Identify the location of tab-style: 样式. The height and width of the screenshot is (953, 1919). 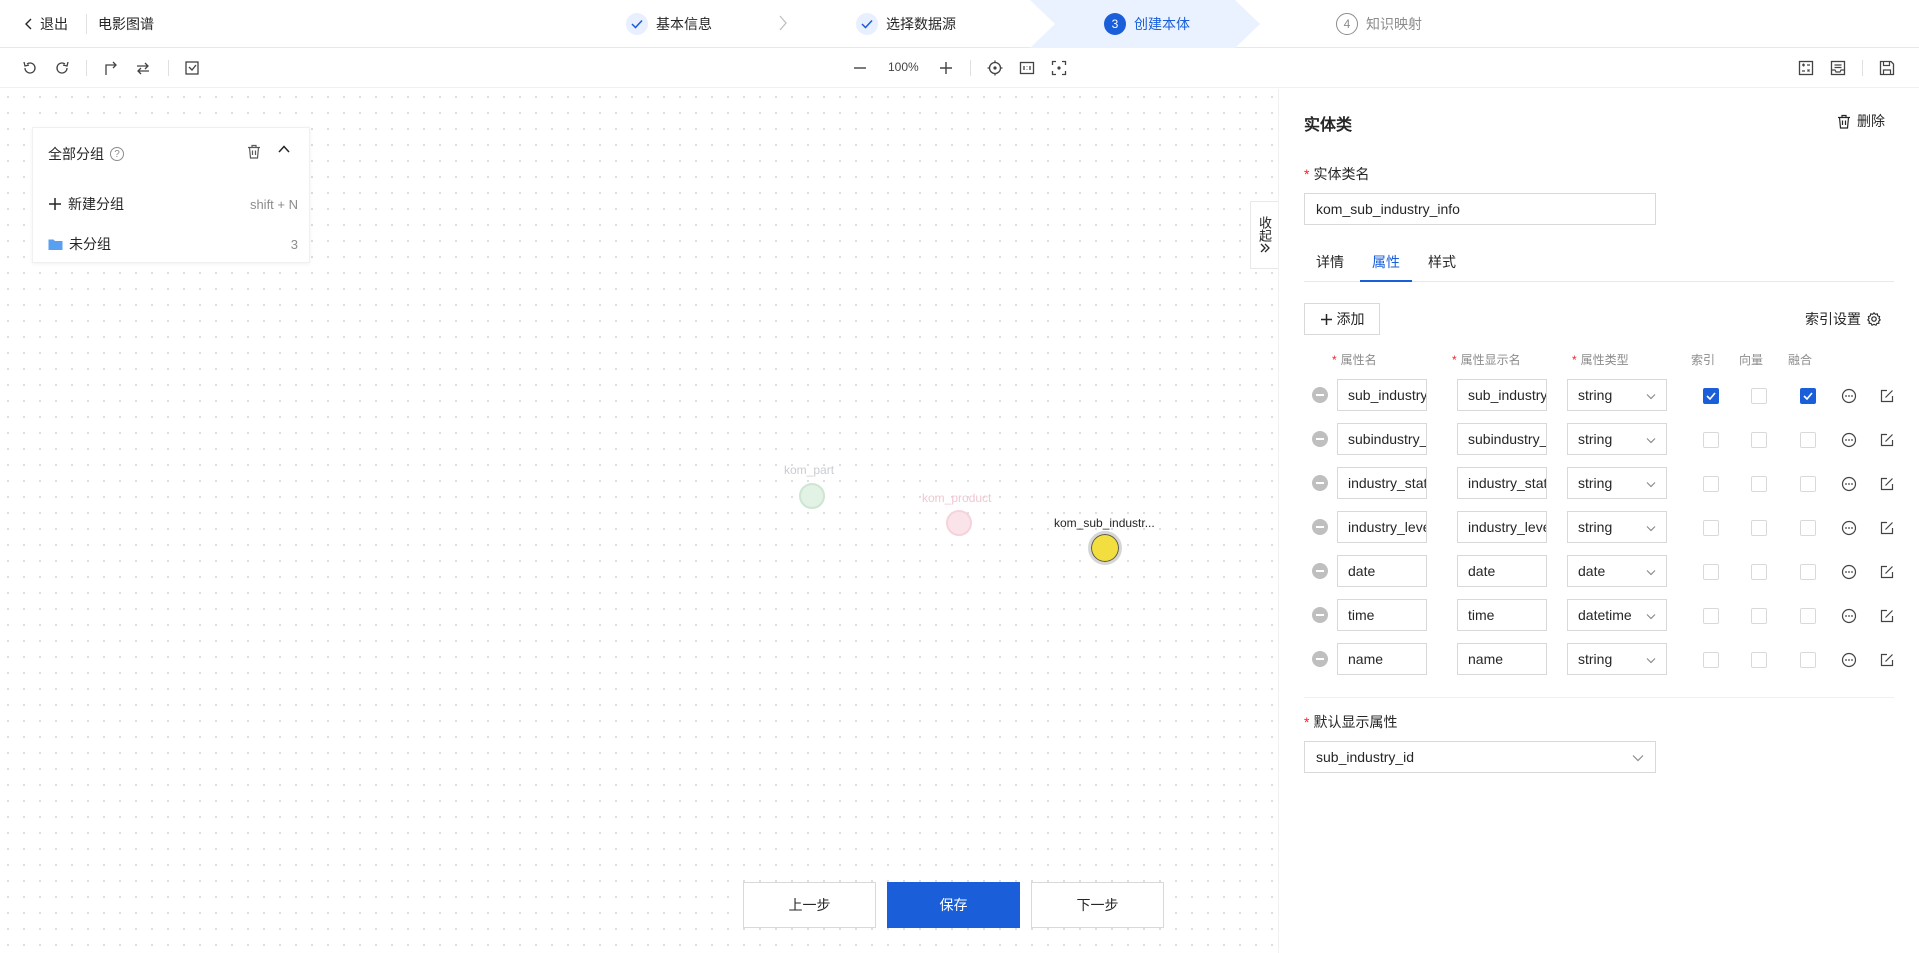
(1442, 263).